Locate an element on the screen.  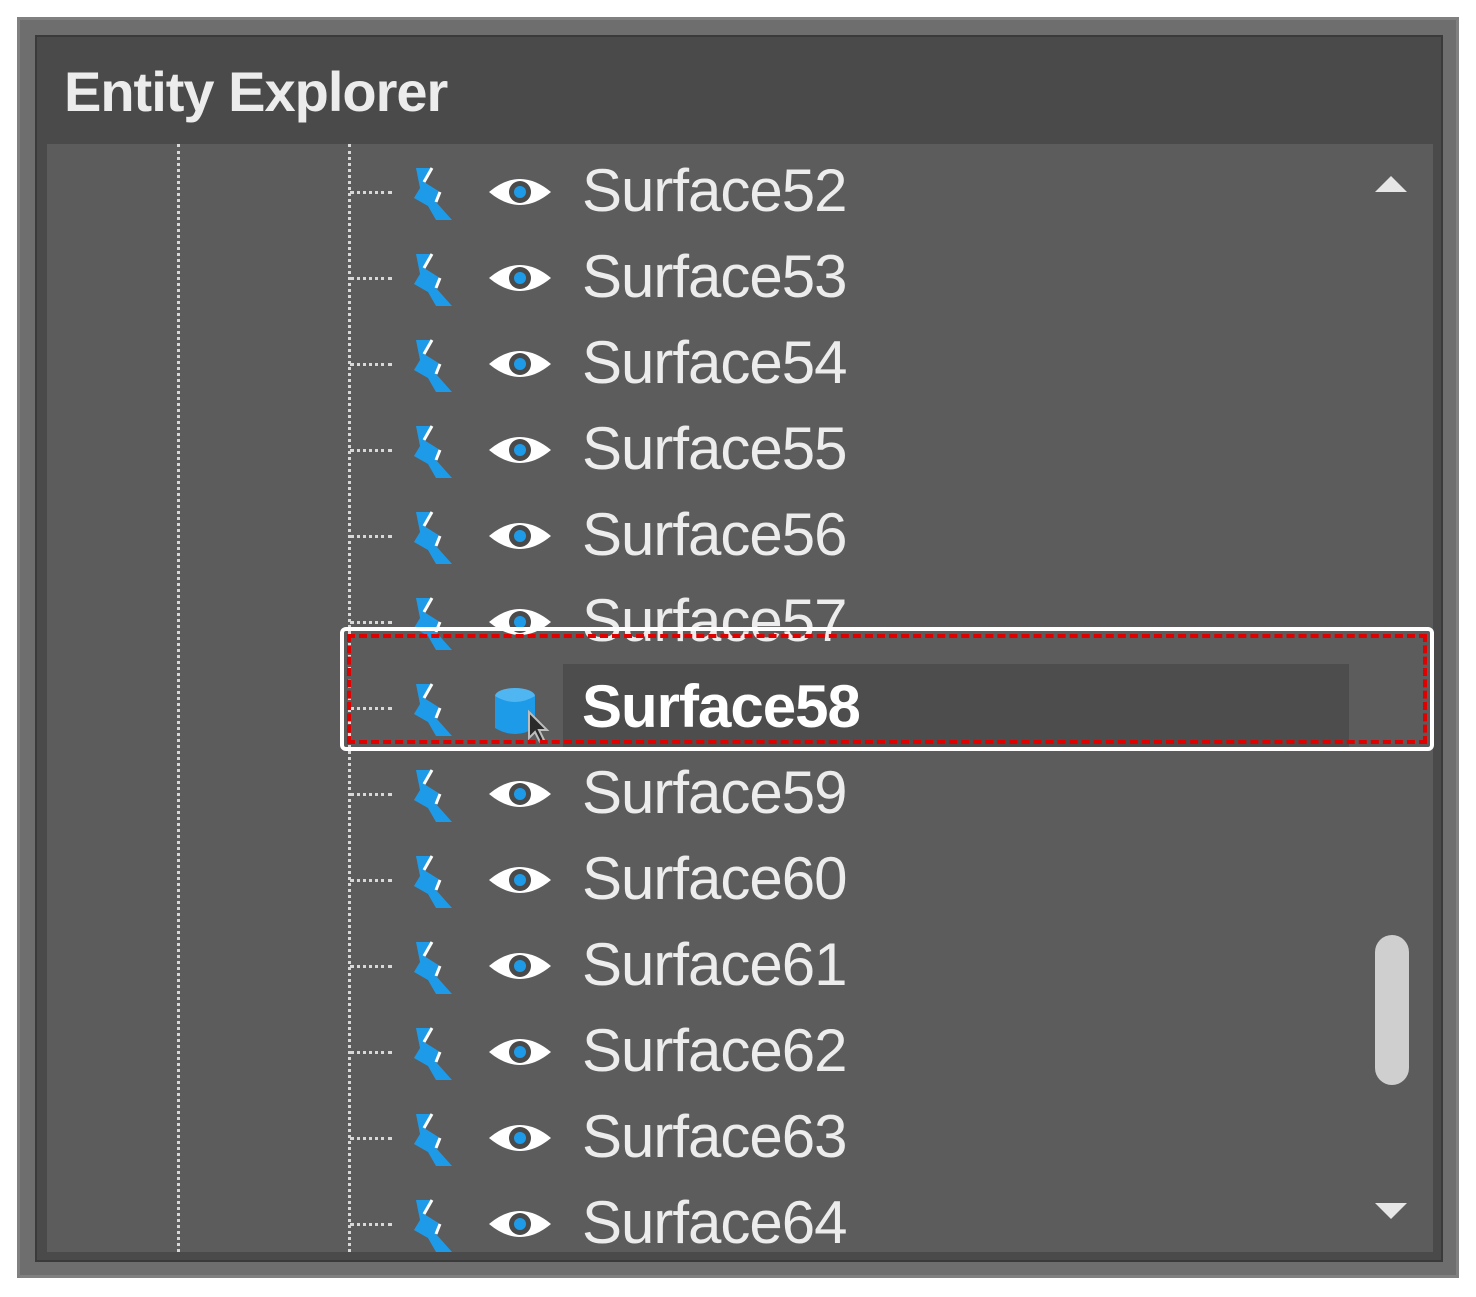
panel-title: Entity Explorer is located at coordinates (256, 91).